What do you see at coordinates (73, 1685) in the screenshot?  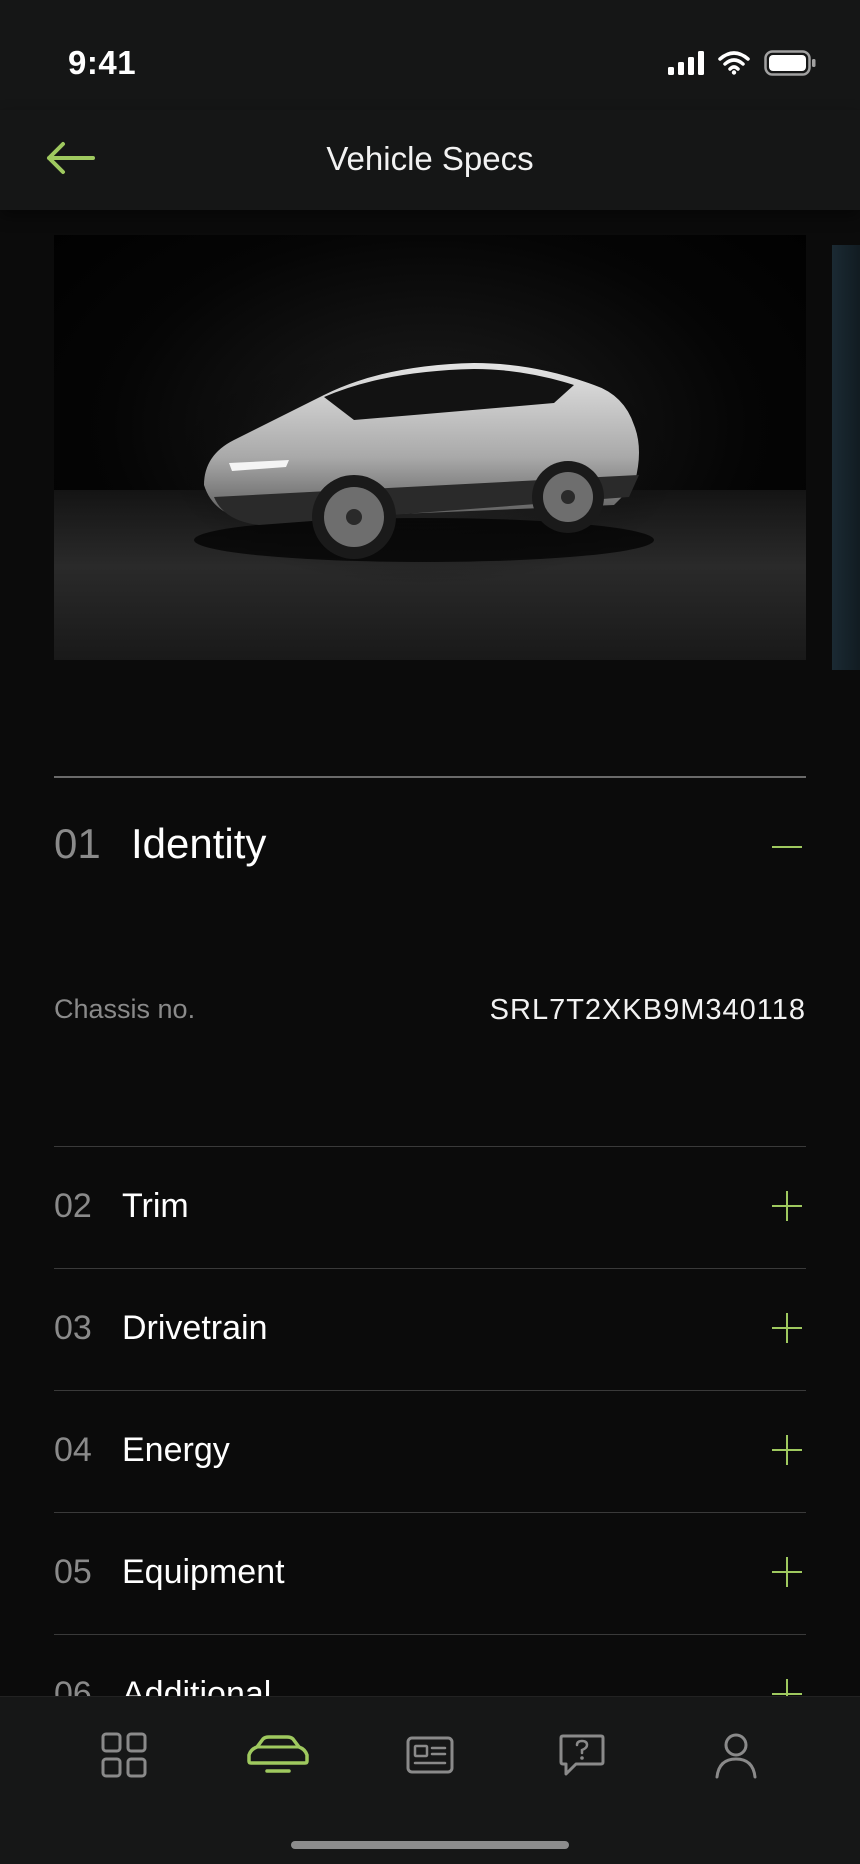 I see `section-number: 06` at bounding box center [73, 1685].